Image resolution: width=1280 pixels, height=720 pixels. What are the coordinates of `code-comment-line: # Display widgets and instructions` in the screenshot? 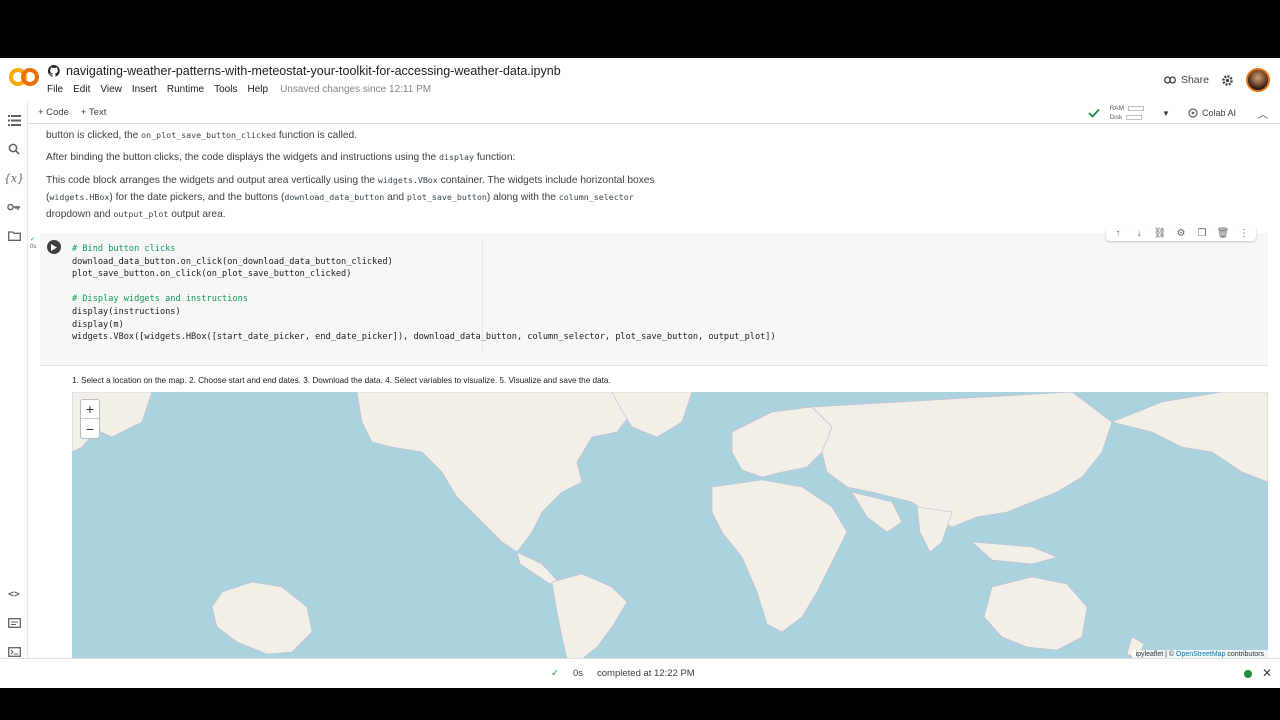 It's located at (160, 299).